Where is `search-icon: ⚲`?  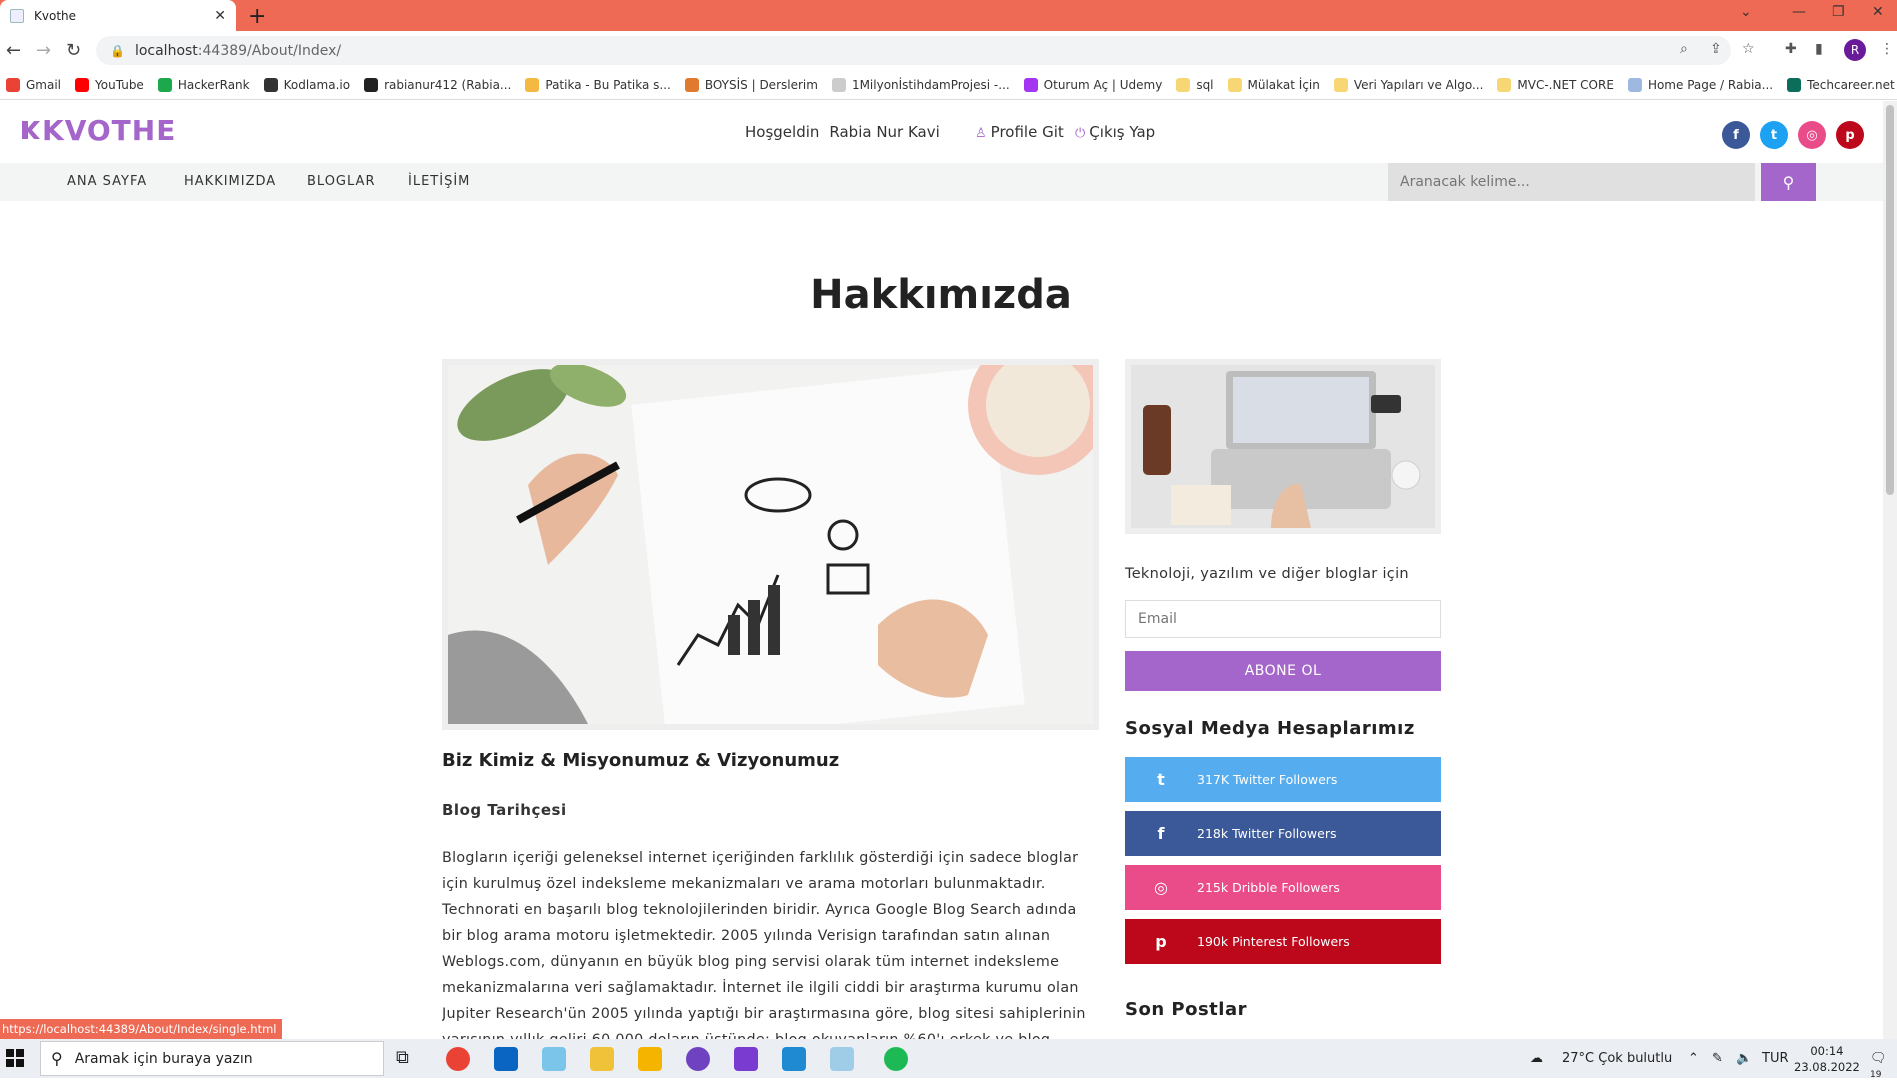 search-icon: ⚲ is located at coordinates (57, 1058).